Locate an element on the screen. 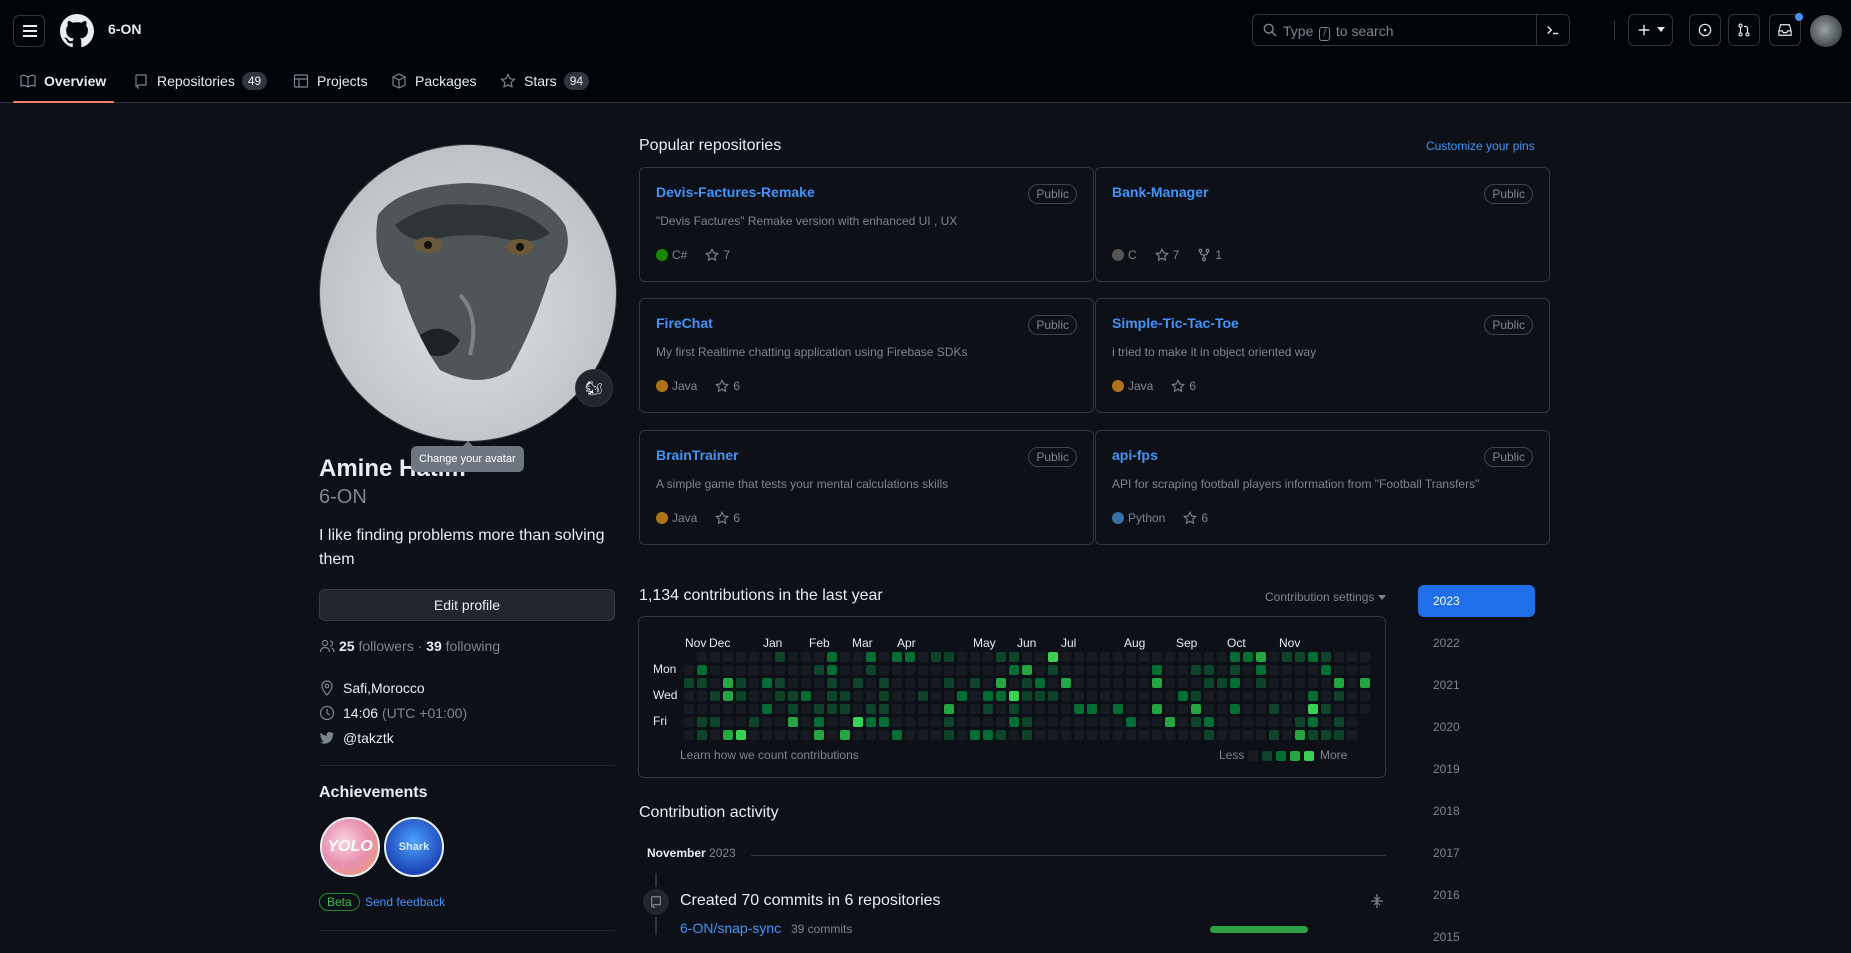 This screenshot has width=1851, height=953. repo-forks: 1 is located at coordinates (1209, 255).